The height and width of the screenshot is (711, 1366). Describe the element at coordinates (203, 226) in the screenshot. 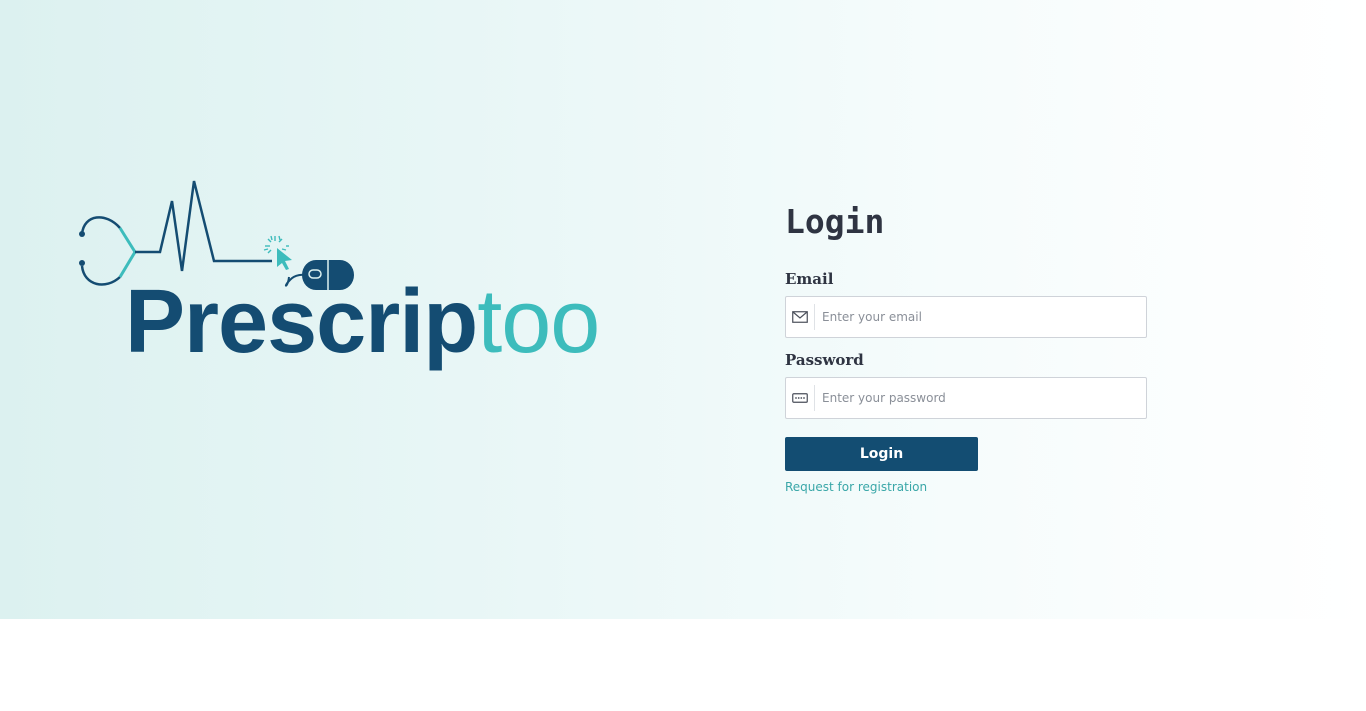

I see `heartbeat-line-icon` at that location.